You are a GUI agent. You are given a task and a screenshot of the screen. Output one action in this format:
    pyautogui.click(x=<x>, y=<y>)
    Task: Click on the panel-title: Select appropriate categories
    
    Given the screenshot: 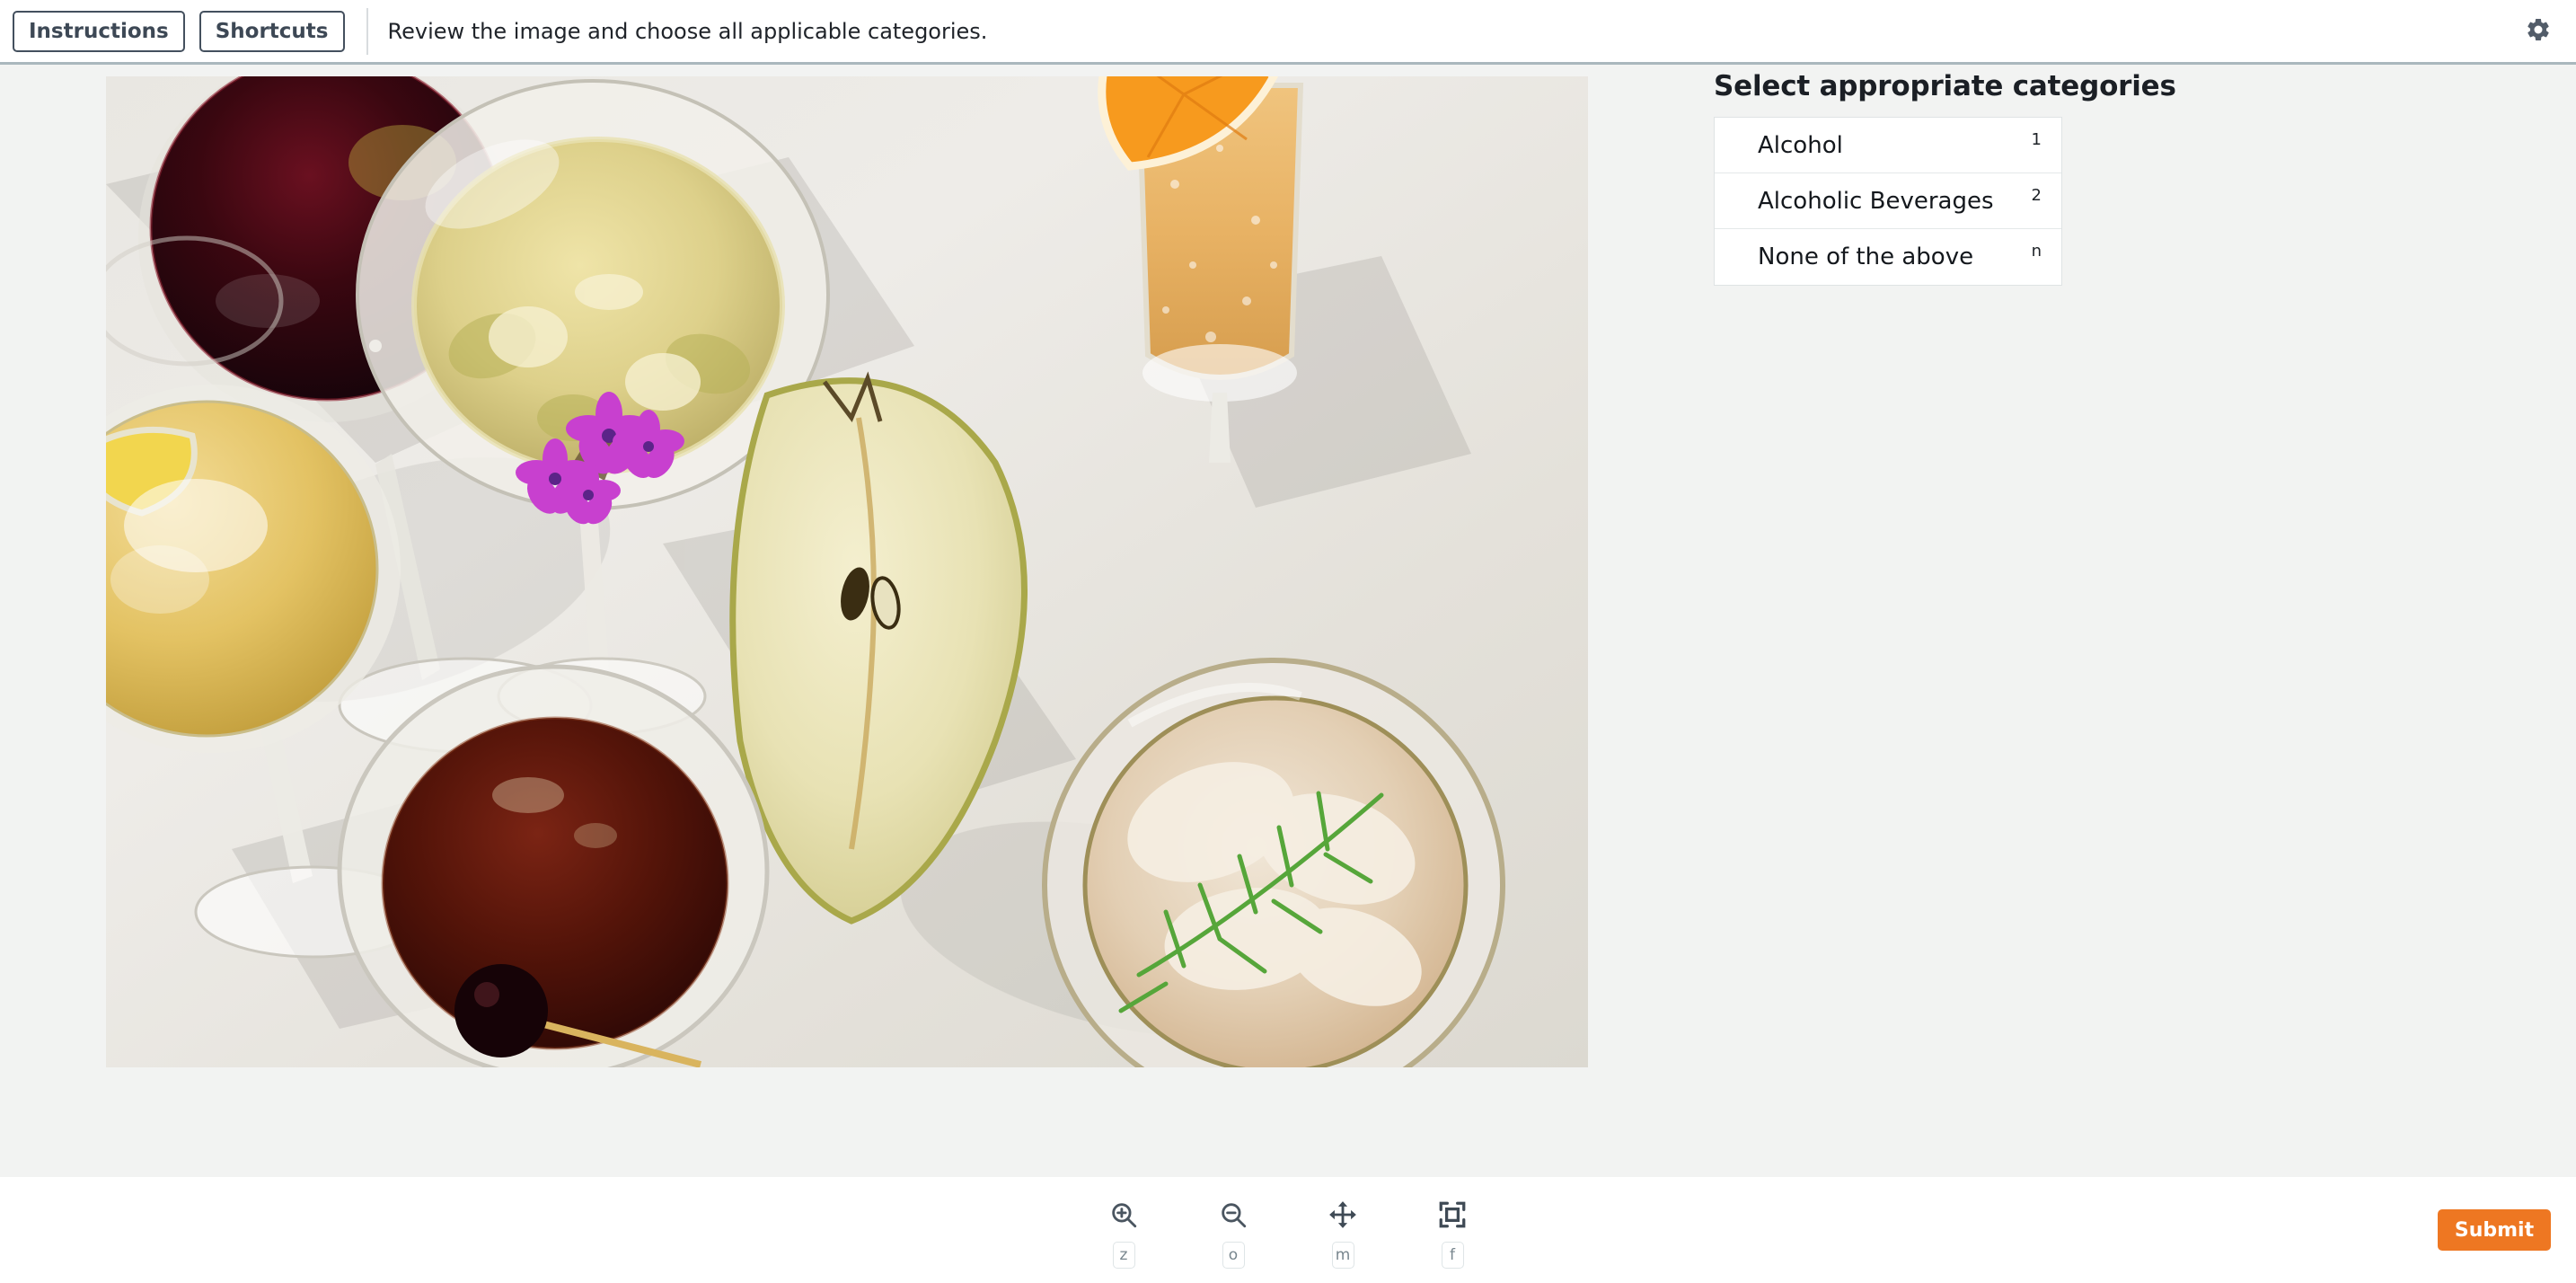 What is the action you would take?
    pyautogui.click(x=1945, y=86)
    